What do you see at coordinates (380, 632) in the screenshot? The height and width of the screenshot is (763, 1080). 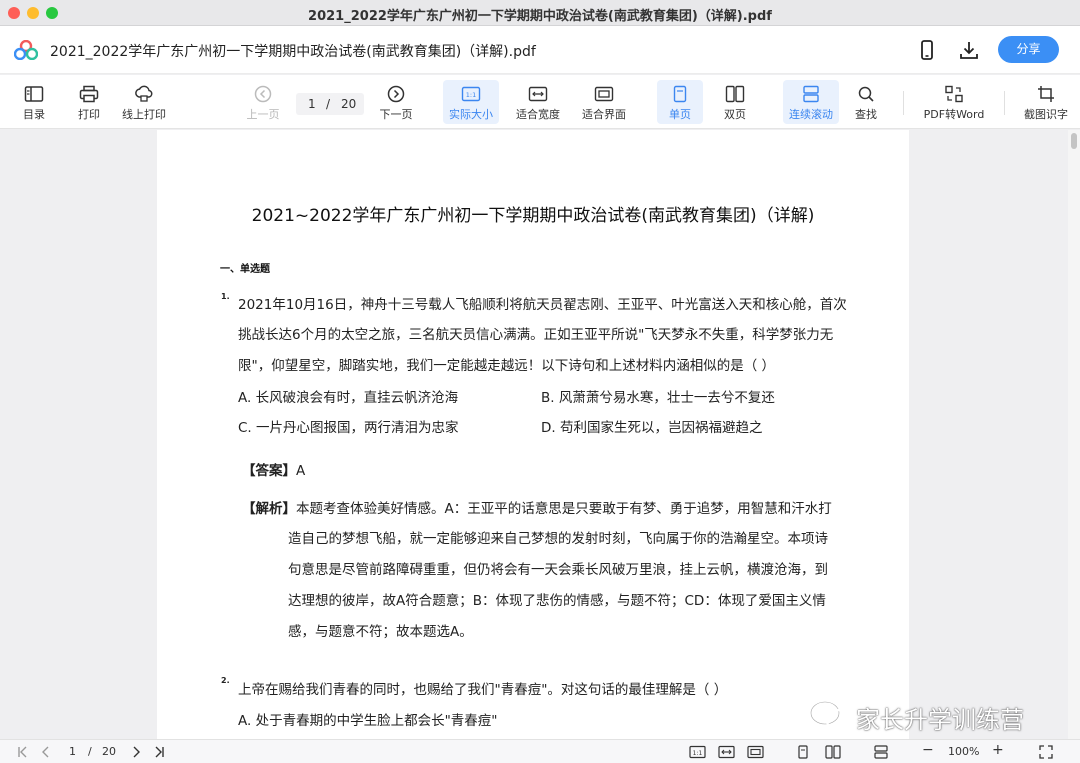 I see `analysis-text: 感，与题意不符；故本题选A。` at bounding box center [380, 632].